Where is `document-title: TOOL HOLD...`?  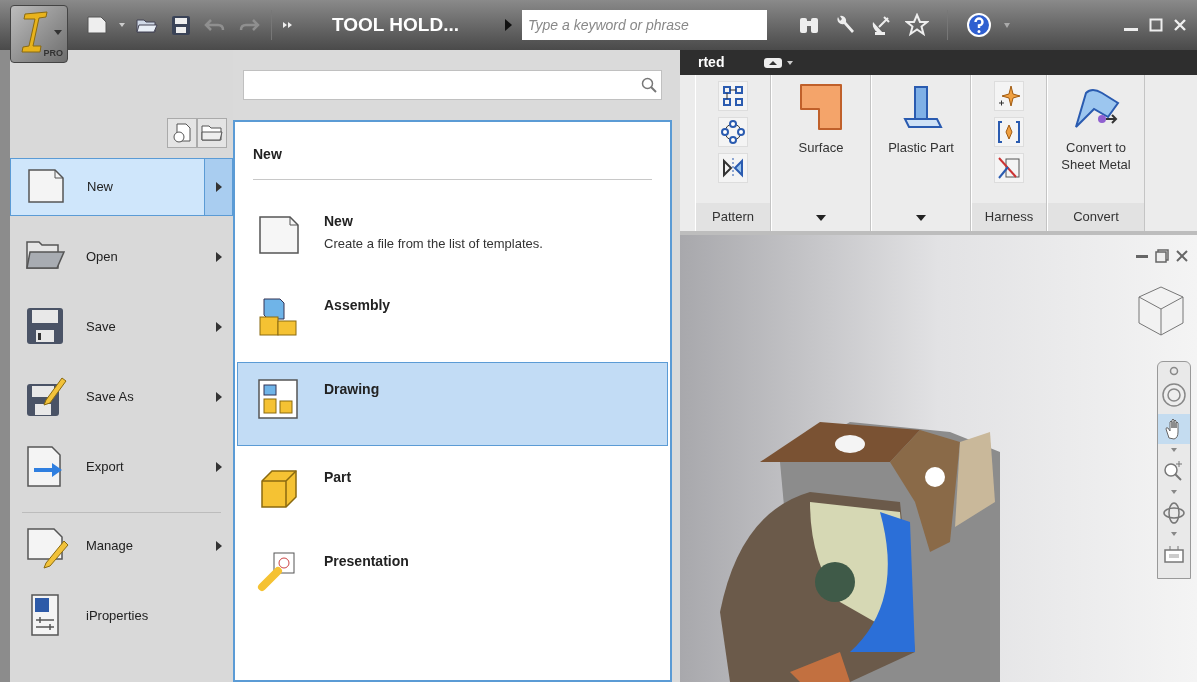 document-title: TOOL HOLD... is located at coordinates (396, 24).